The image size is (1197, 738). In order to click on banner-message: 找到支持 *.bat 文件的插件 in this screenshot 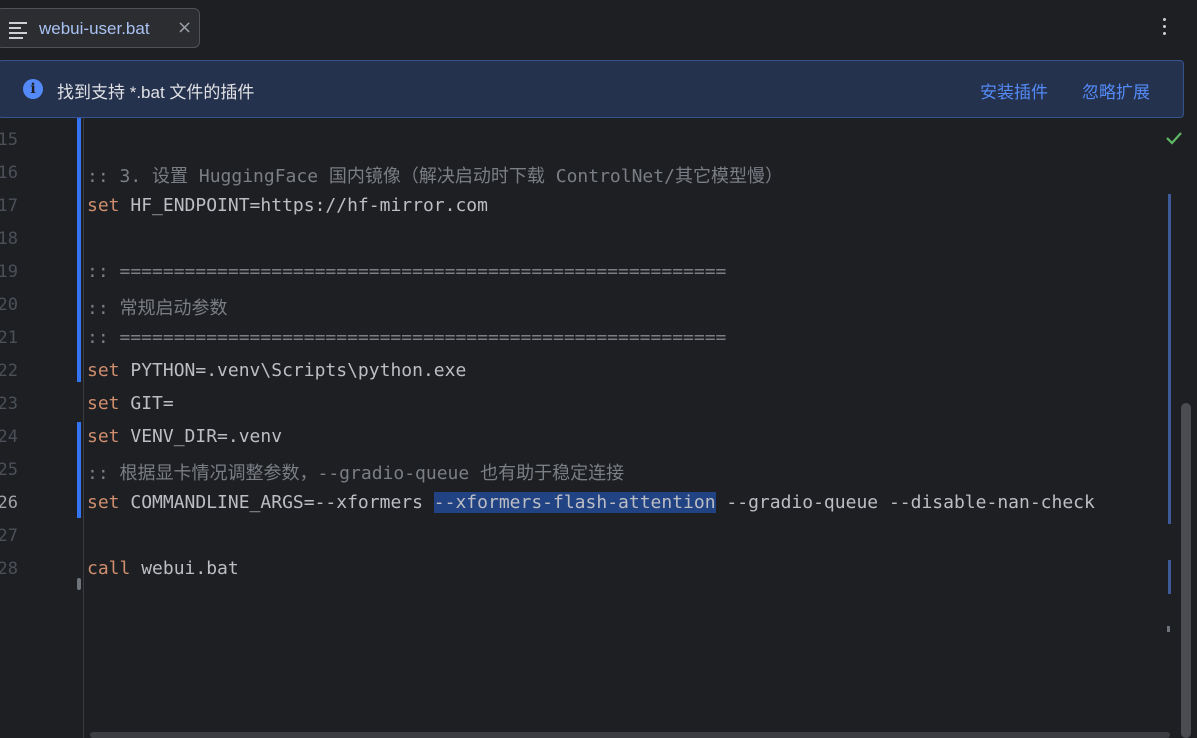, I will do `click(156, 92)`.